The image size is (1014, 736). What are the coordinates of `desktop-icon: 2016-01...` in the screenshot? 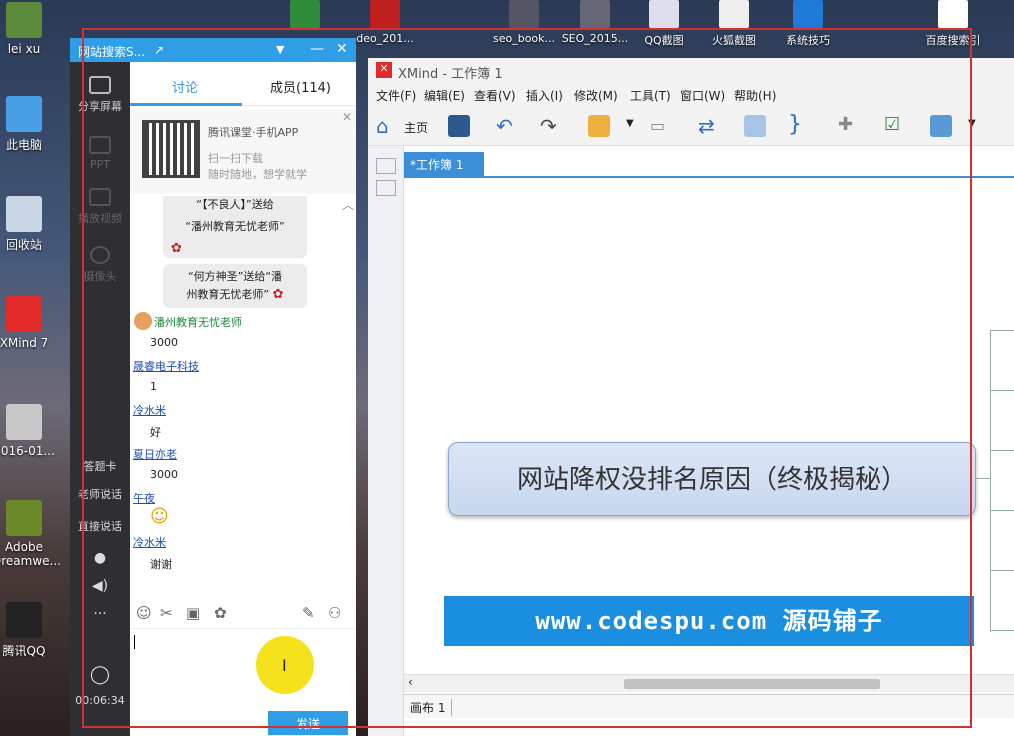 It's located at (28, 431).